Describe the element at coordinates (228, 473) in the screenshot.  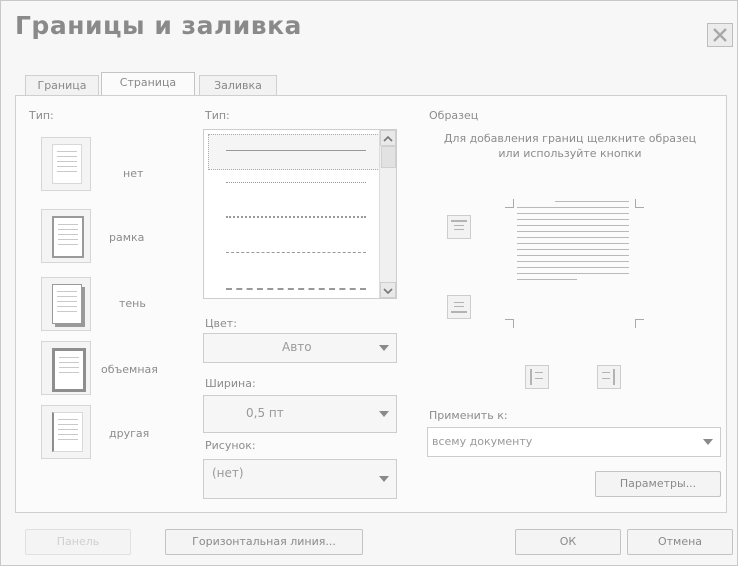
I see `art-value: (нет)` at that location.